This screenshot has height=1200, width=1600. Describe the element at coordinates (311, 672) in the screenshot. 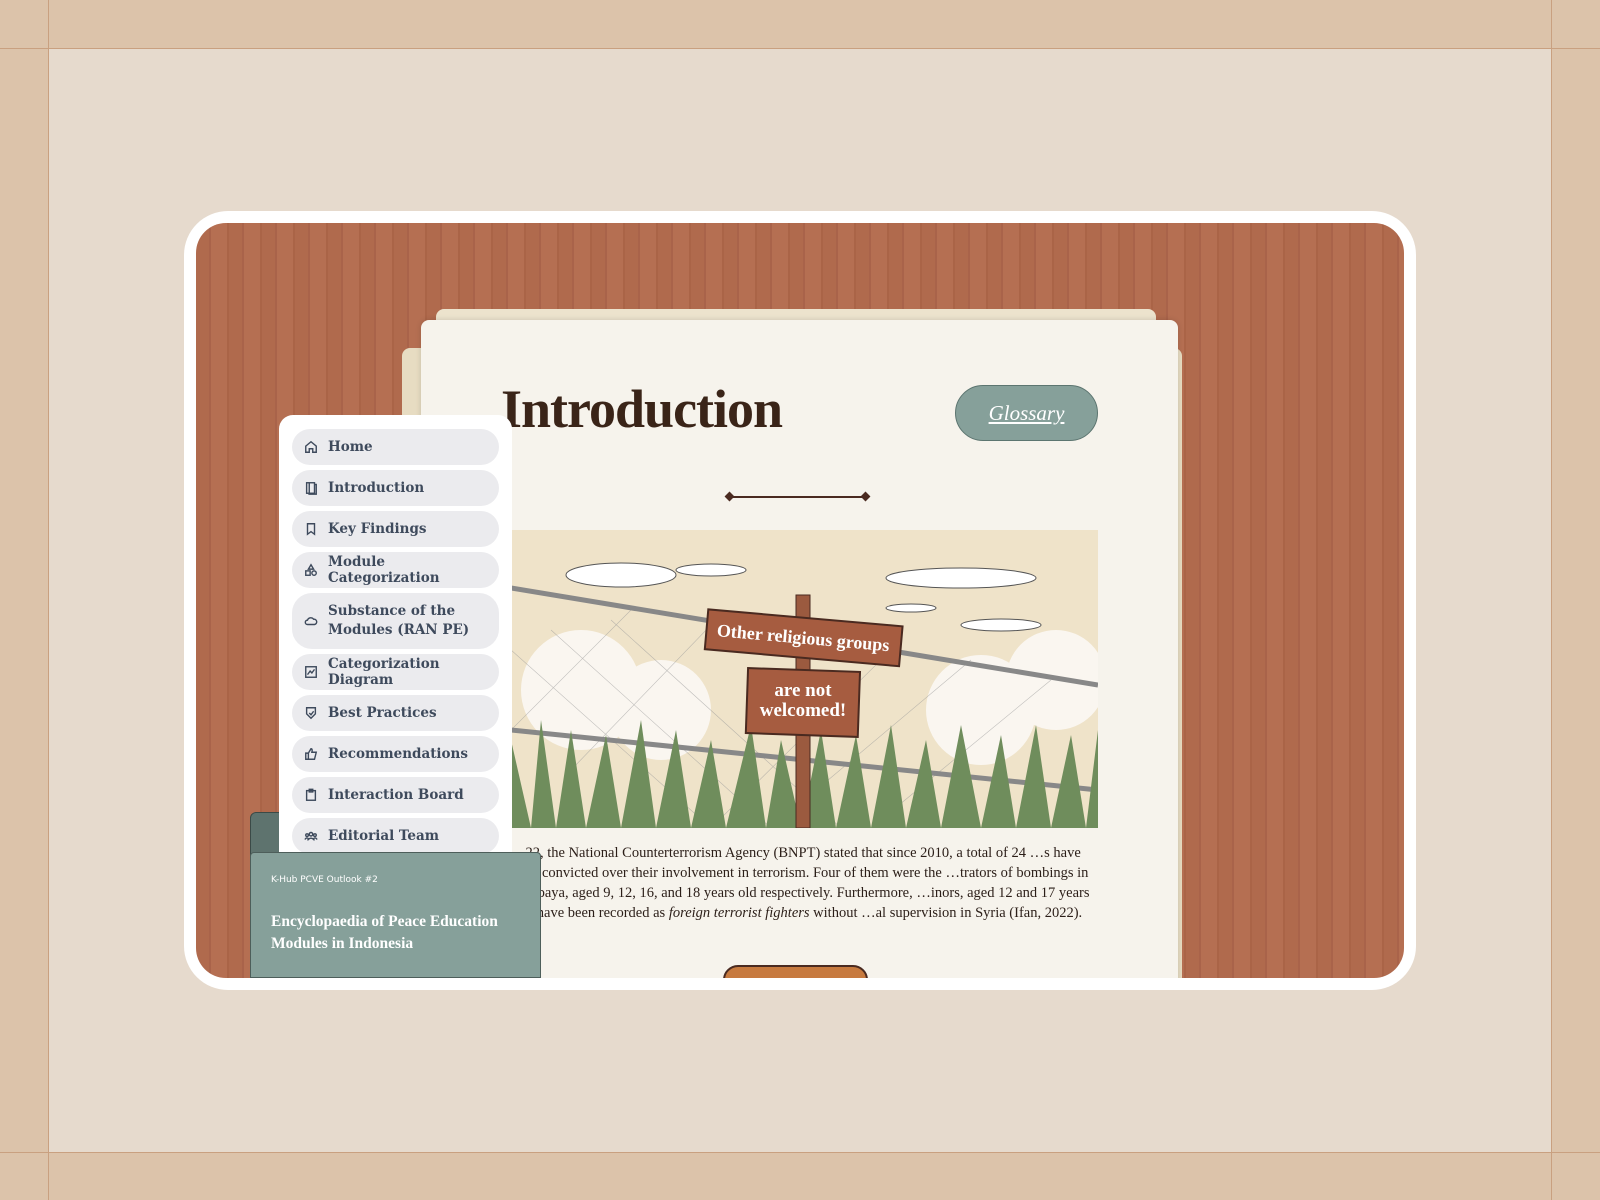

I see `chart-icon` at that location.